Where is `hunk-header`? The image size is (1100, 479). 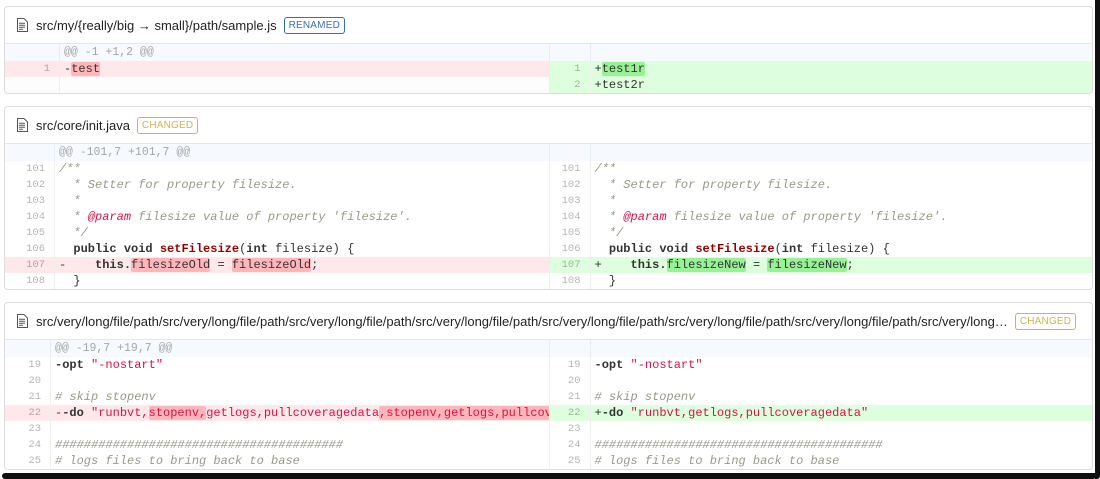
hunk-header is located at coordinates (842, 348).